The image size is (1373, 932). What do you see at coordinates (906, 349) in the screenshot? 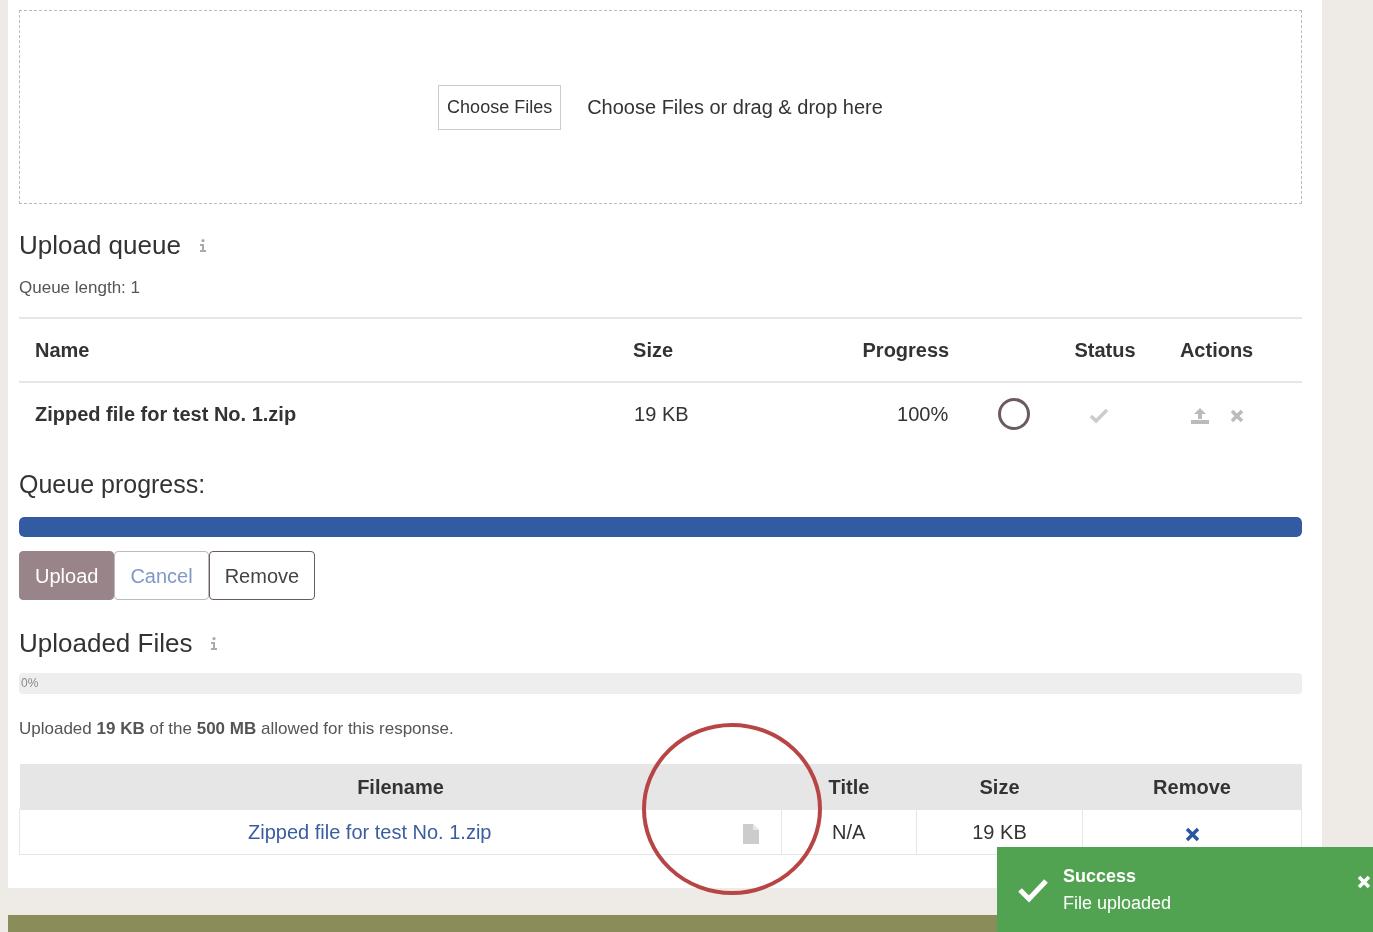
I see `column-header: Progress` at bounding box center [906, 349].